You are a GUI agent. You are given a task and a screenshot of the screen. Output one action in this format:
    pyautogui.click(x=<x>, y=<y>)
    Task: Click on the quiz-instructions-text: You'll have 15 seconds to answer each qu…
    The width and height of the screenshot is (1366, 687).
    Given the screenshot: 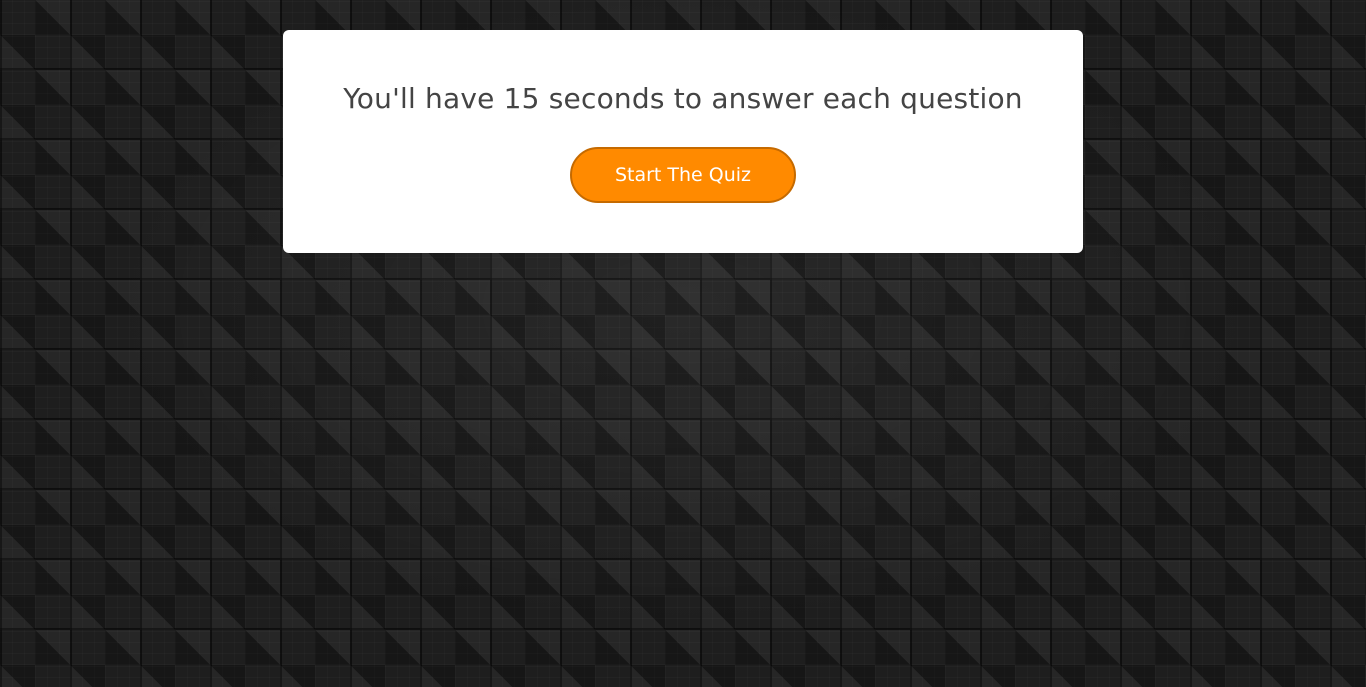 What is the action you would take?
    pyautogui.click(x=683, y=98)
    